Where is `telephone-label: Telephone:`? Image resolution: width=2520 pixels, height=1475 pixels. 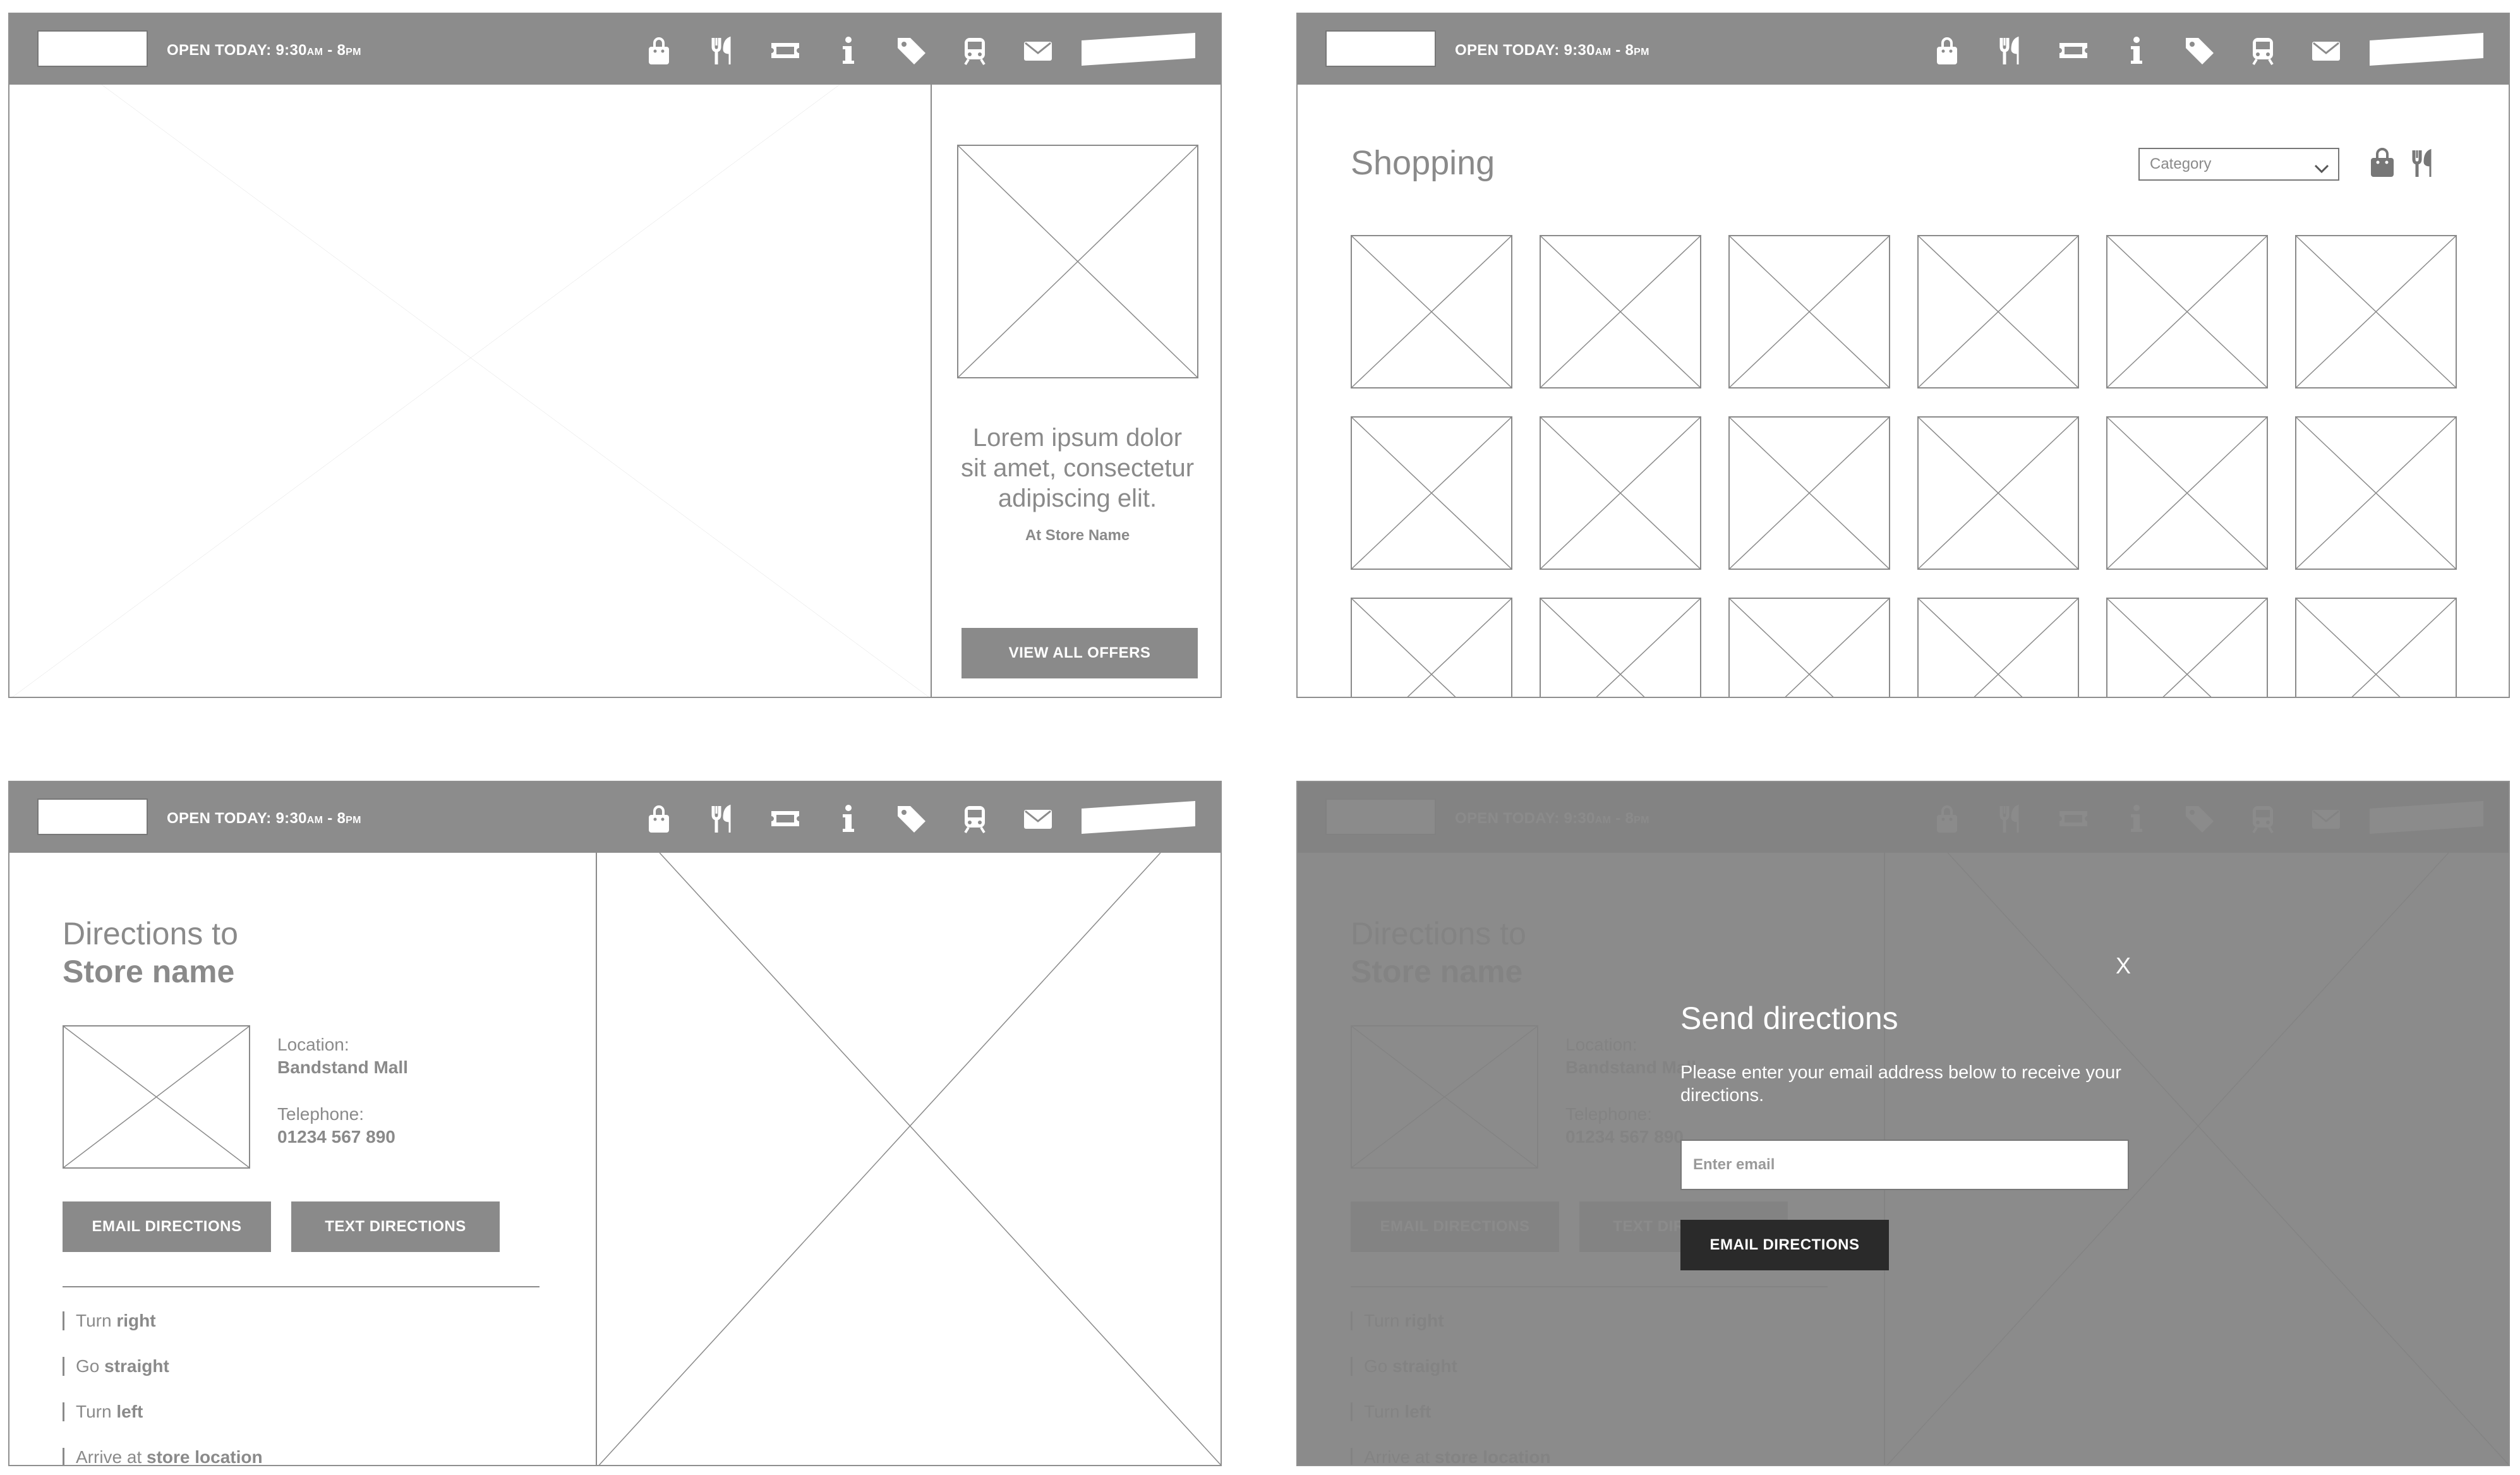
telephone-label: Telephone: is located at coordinates (321, 1114).